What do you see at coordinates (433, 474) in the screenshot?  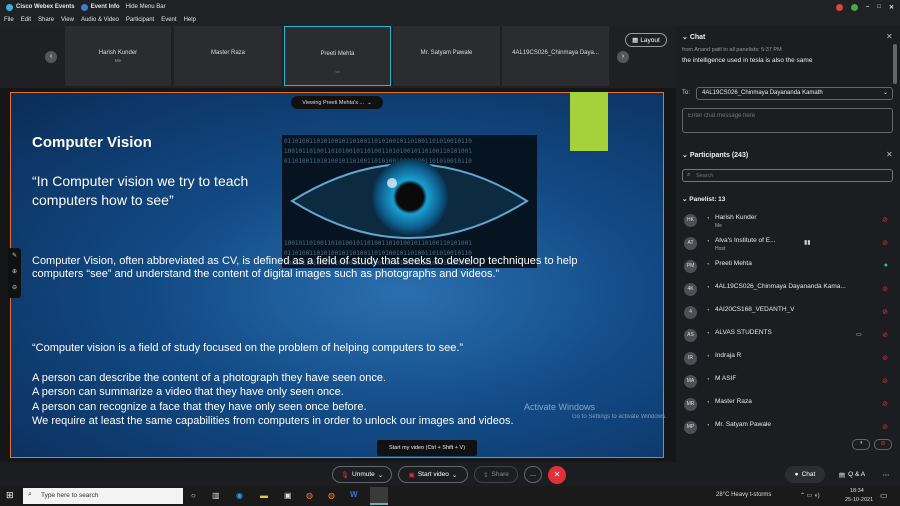 I see `start-video-button: ▣ Start video ⌄` at bounding box center [433, 474].